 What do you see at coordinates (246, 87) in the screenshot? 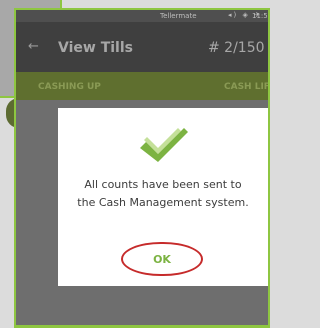
I see `tab-cash-lift: CASH LIFT` at bounding box center [246, 87].